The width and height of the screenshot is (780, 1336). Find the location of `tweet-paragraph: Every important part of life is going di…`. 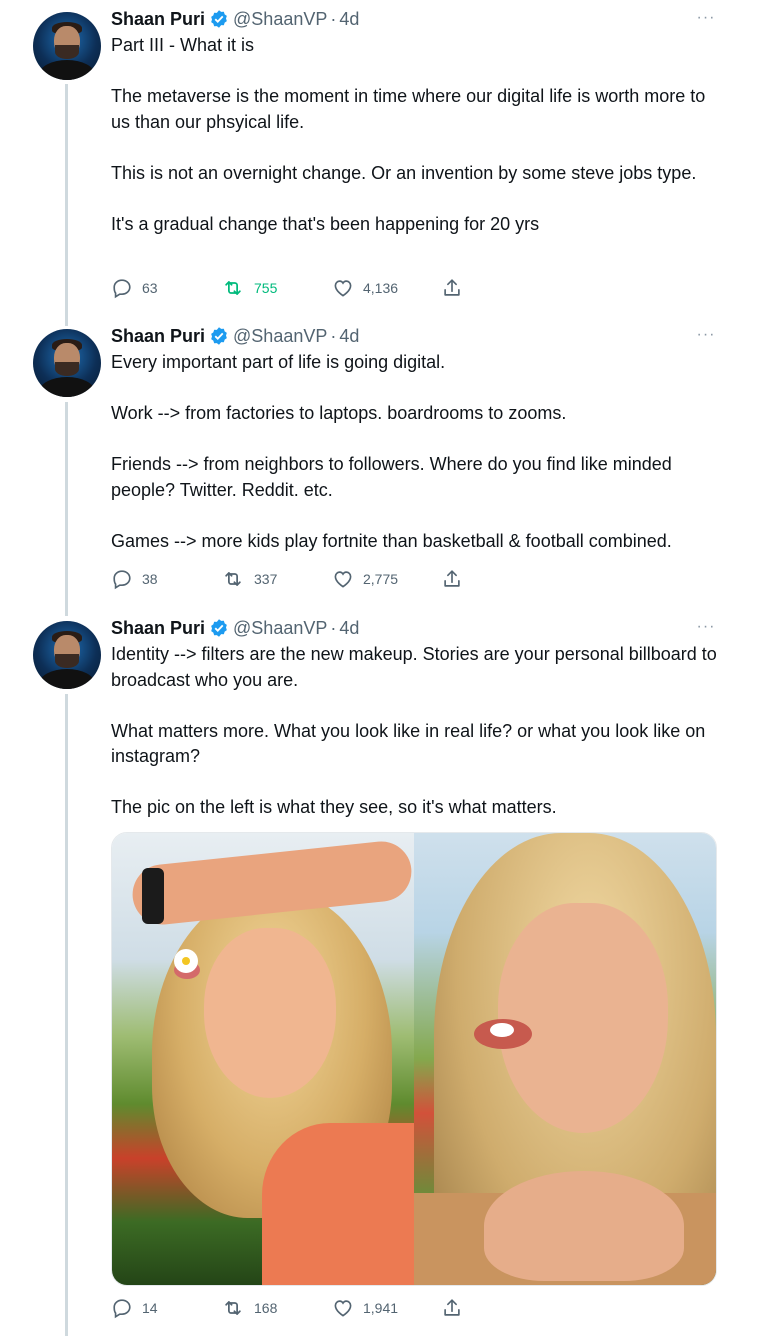

tweet-paragraph: Every important part of life is going di… is located at coordinates (278, 362).